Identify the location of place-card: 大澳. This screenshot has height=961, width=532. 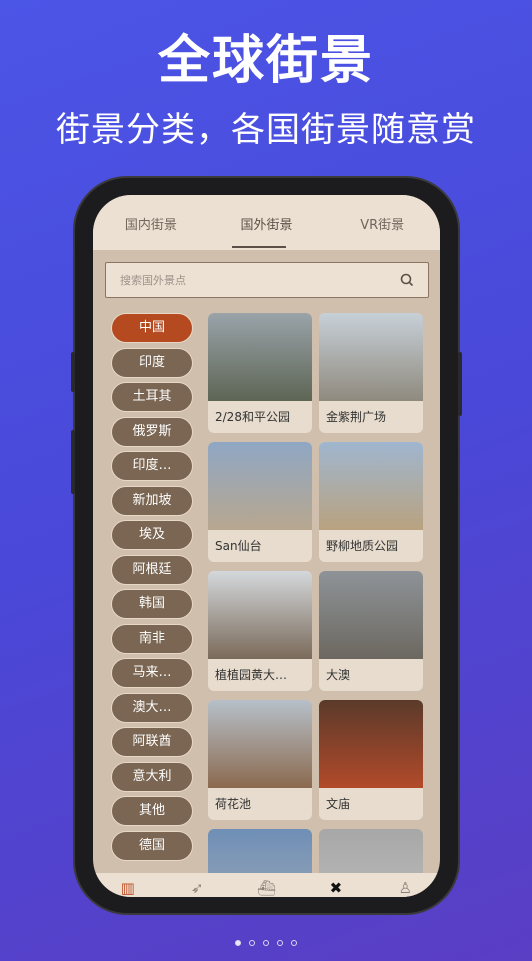
(371, 631).